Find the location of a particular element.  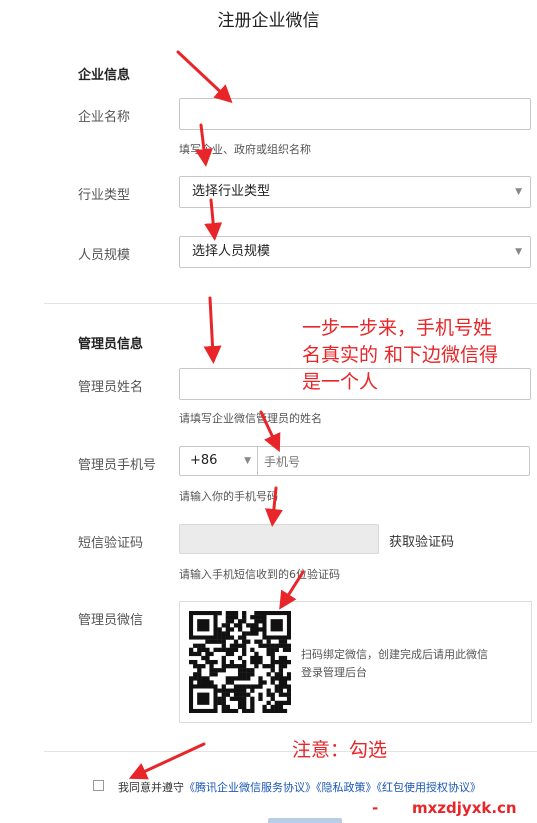

agreement-text: 我同意并遵守《腾讯企业微信服务协议》《隐私政策》《红包使用授权协议》 is located at coordinates (299, 787).